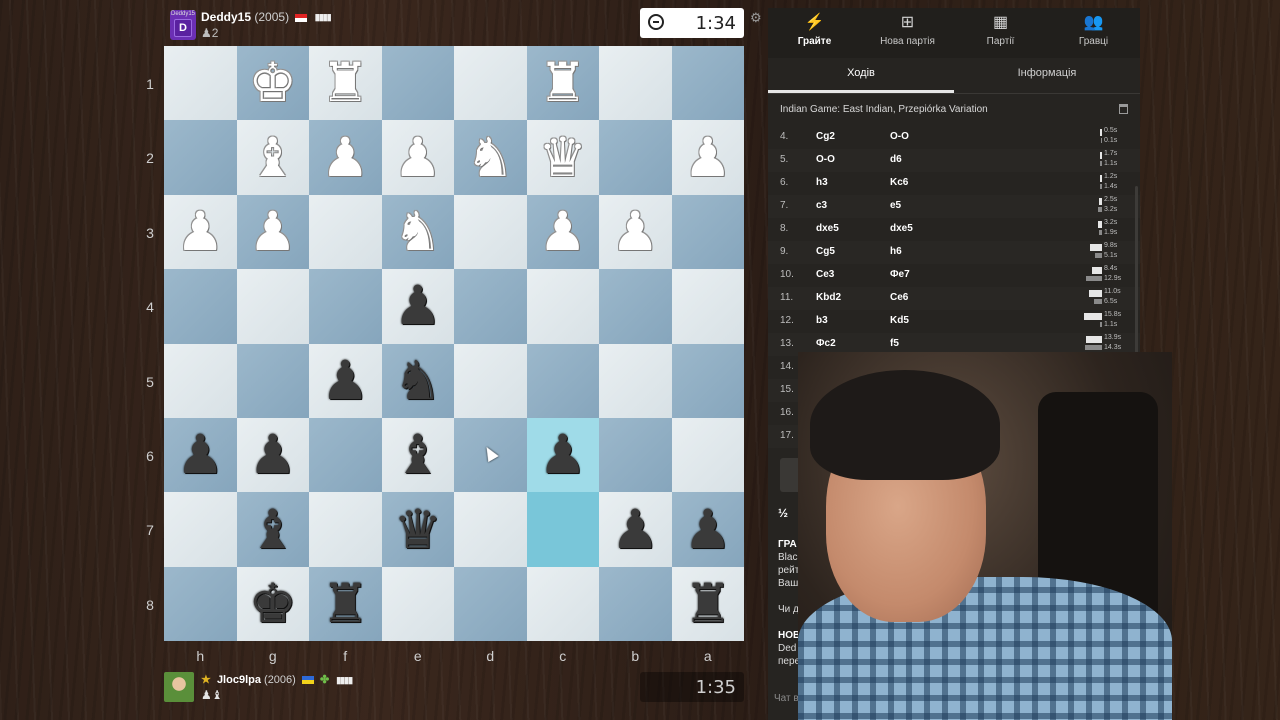  I want to click on white-move: b3, so click(822, 320).